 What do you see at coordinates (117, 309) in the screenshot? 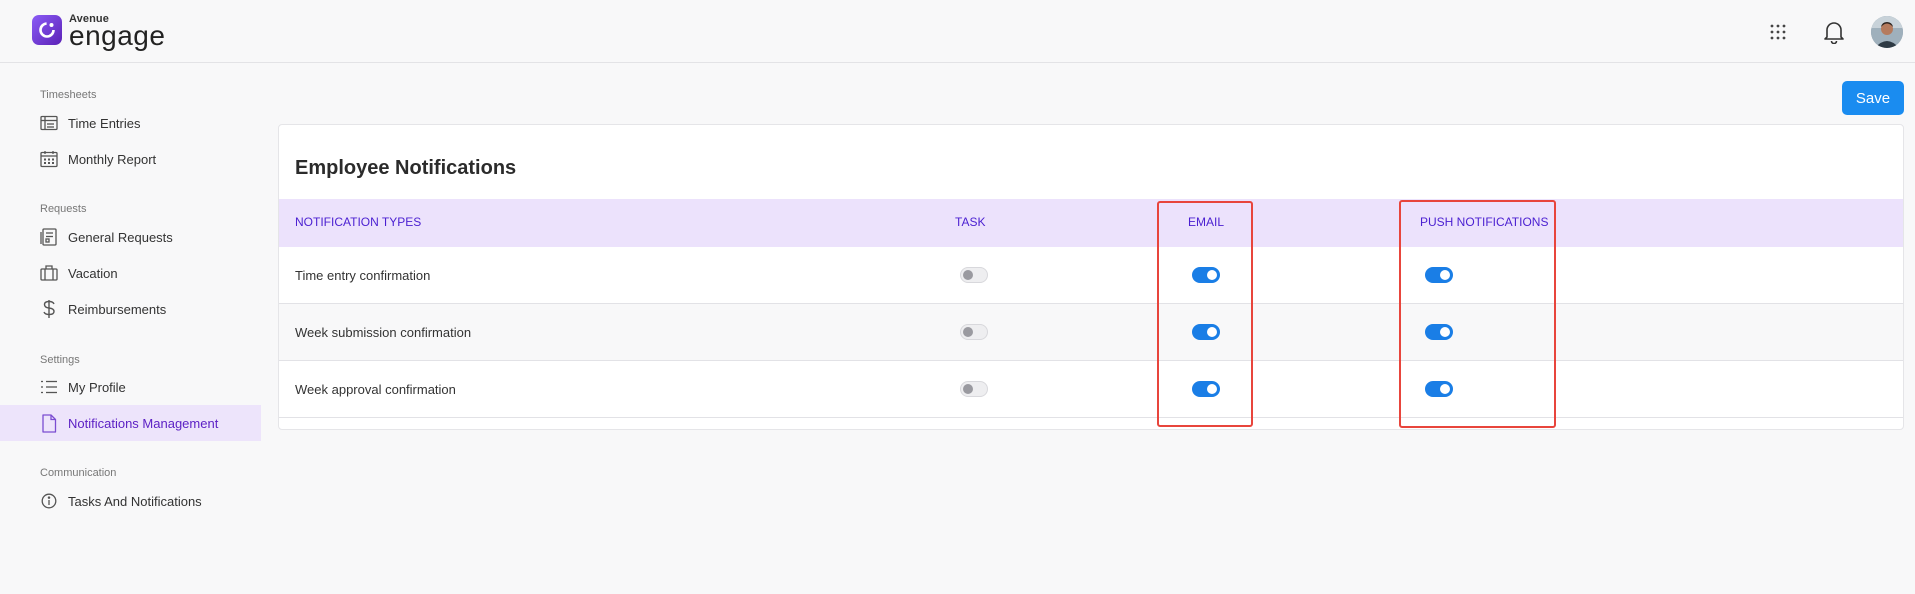
I see `sidebar-item-label: Reimbursements` at bounding box center [117, 309].